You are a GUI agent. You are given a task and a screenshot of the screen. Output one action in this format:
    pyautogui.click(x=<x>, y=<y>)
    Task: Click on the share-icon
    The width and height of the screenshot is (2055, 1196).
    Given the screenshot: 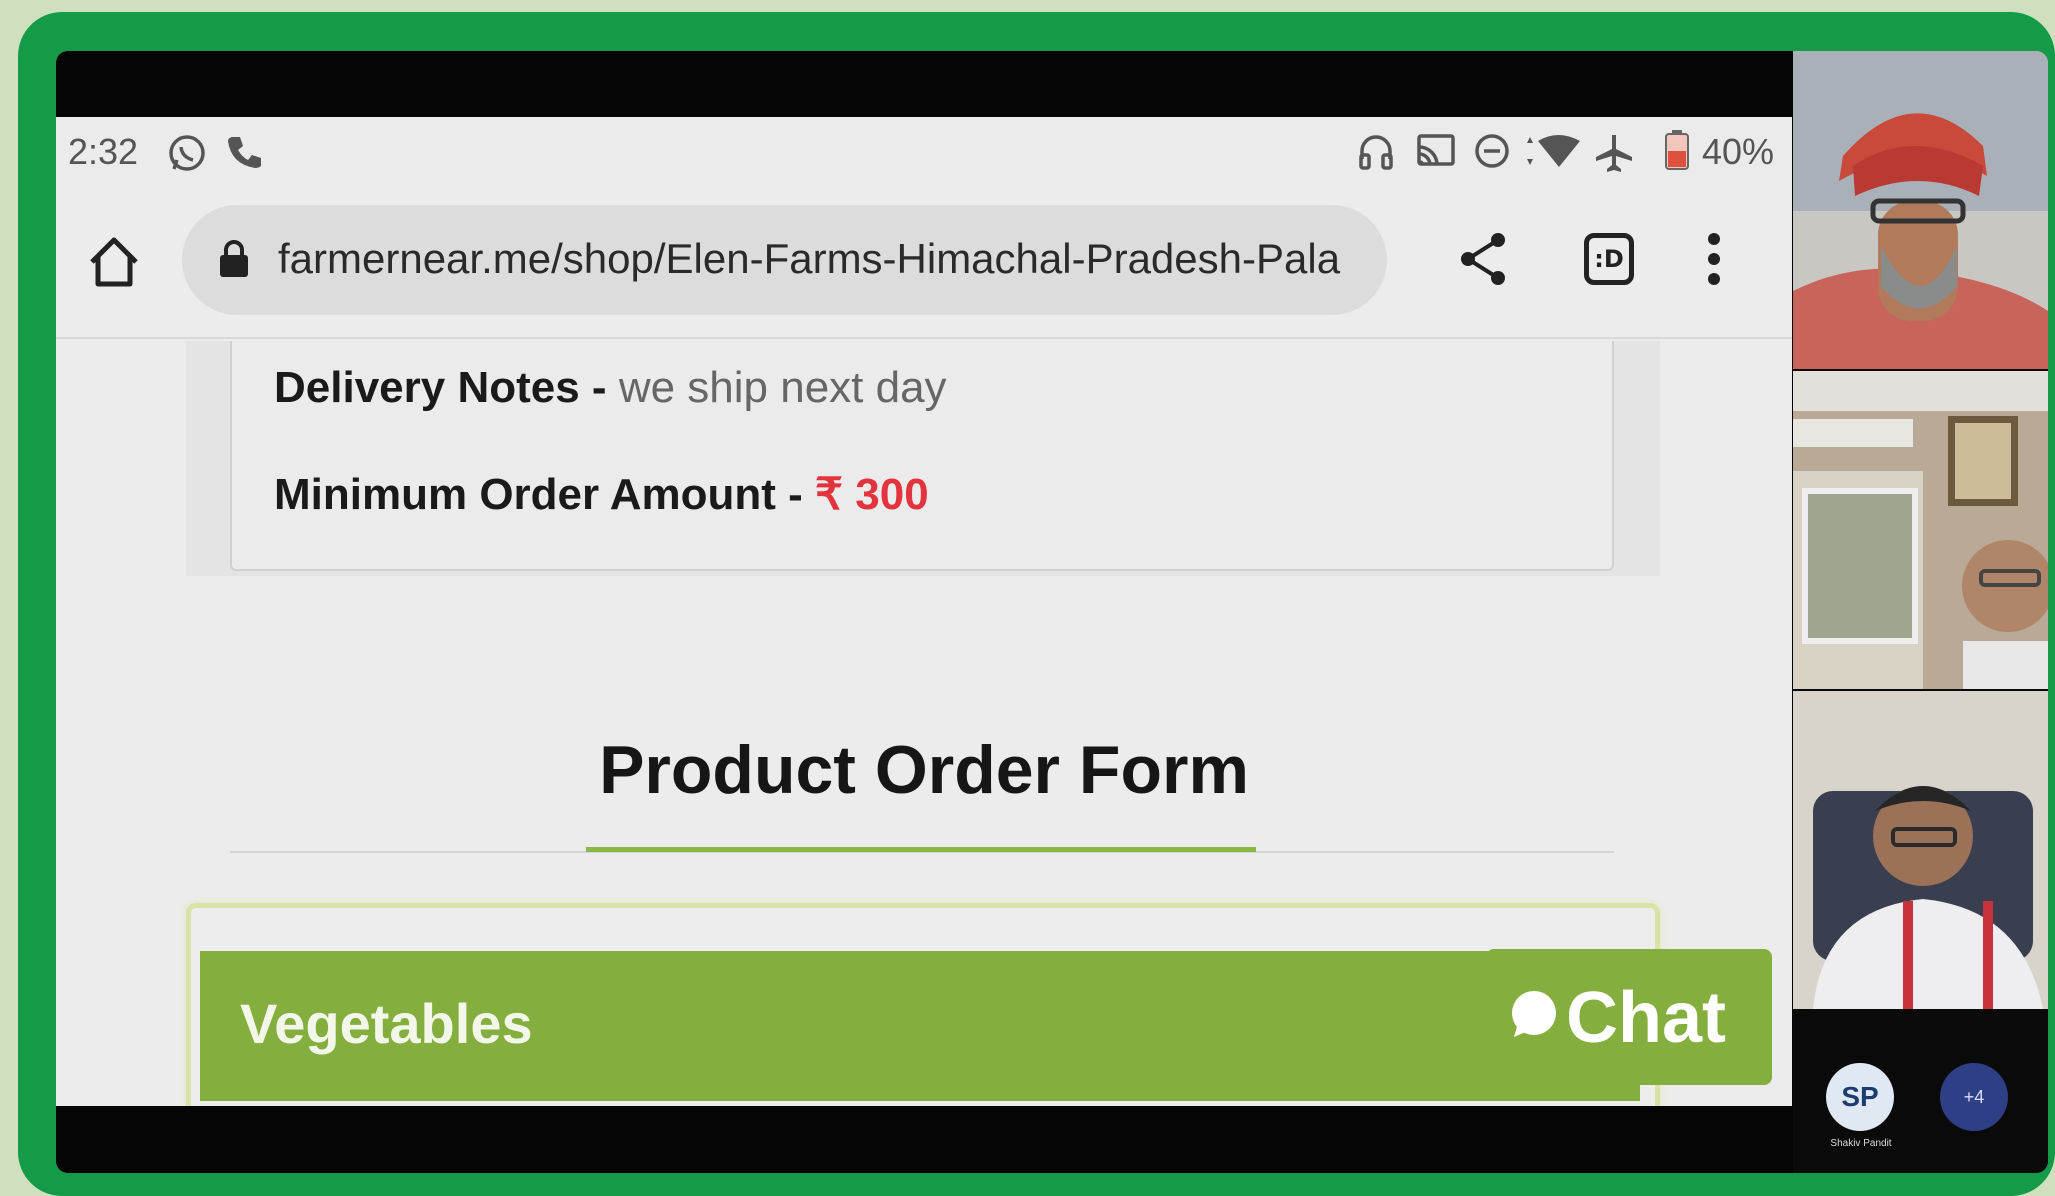 What is the action you would take?
    pyautogui.click(x=1483, y=261)
    